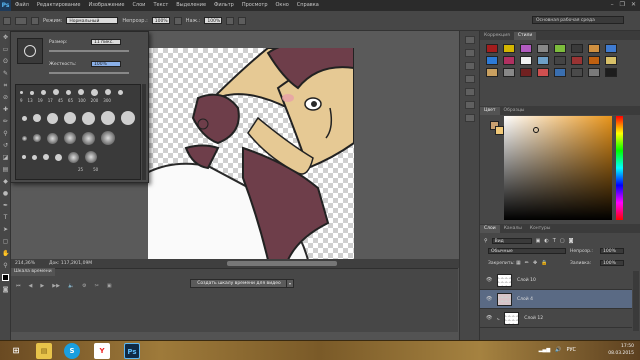 Image resolution: width=640 pixels, height=360 pixels. I want to click on menu-help: Справка, so click(308, 5).